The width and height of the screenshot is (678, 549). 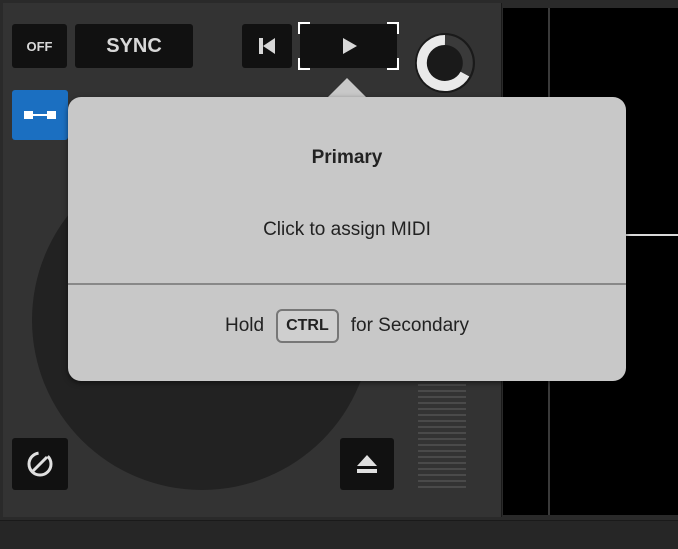 I want to click on gain-knob, so click(x=445, y=63).